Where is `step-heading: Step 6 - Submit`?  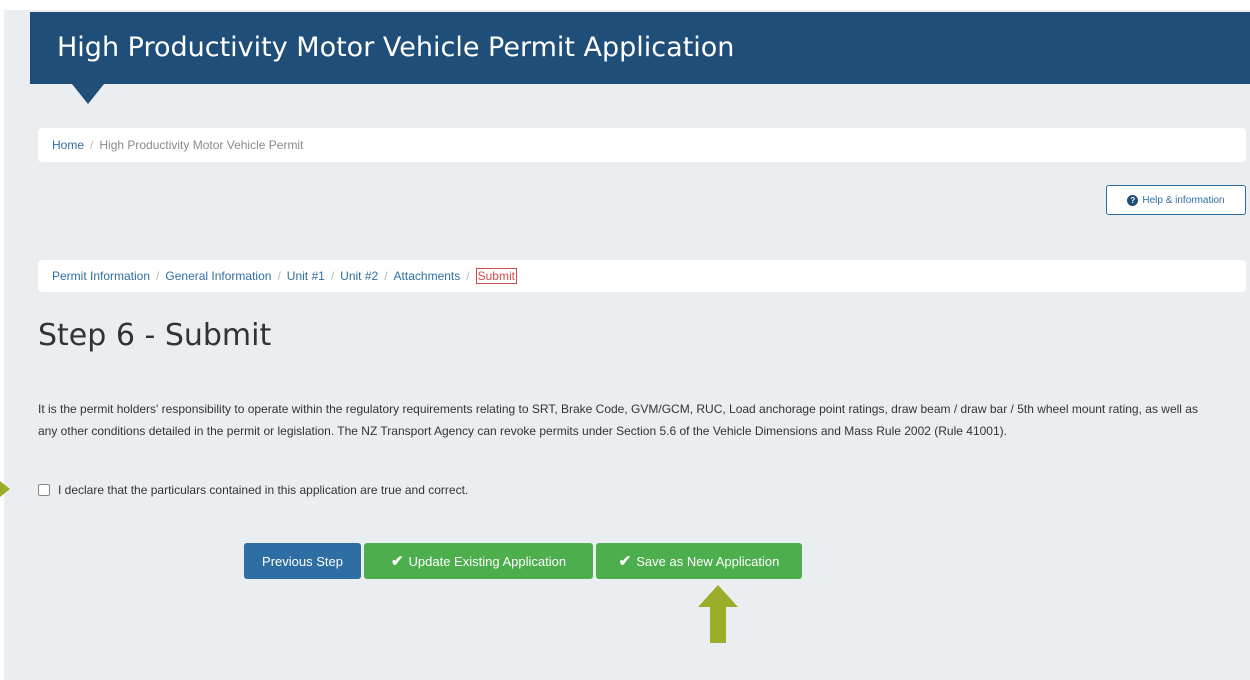
step-heading: Step 6 - Submit is located at coordinates (155, 335).